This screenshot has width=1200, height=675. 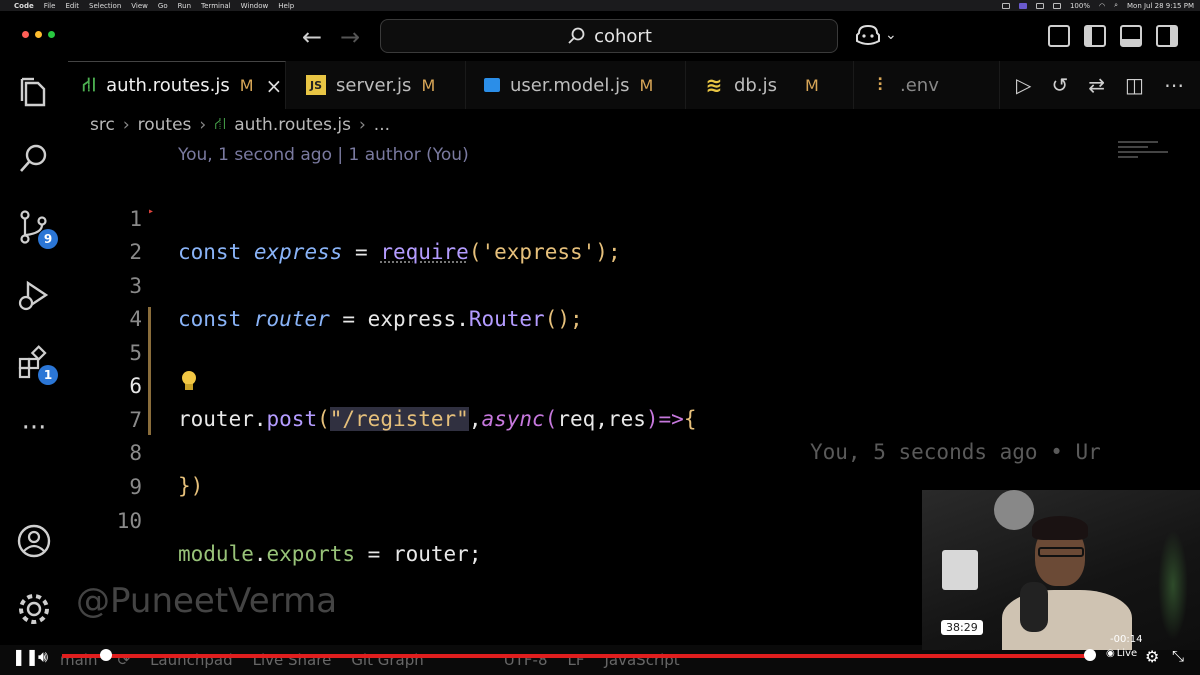 What do you see at coordinates (292, 125) in the screenshot?
I see `breadcrumb-item: auth.routes.js` at bounding box center [292, 125].